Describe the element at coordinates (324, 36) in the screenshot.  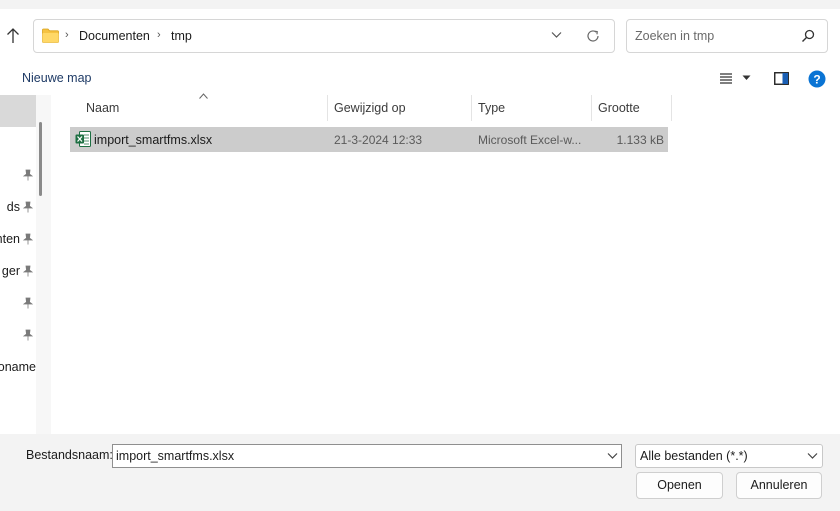
I see `address-bar: › Documenten › tmp` at that location.